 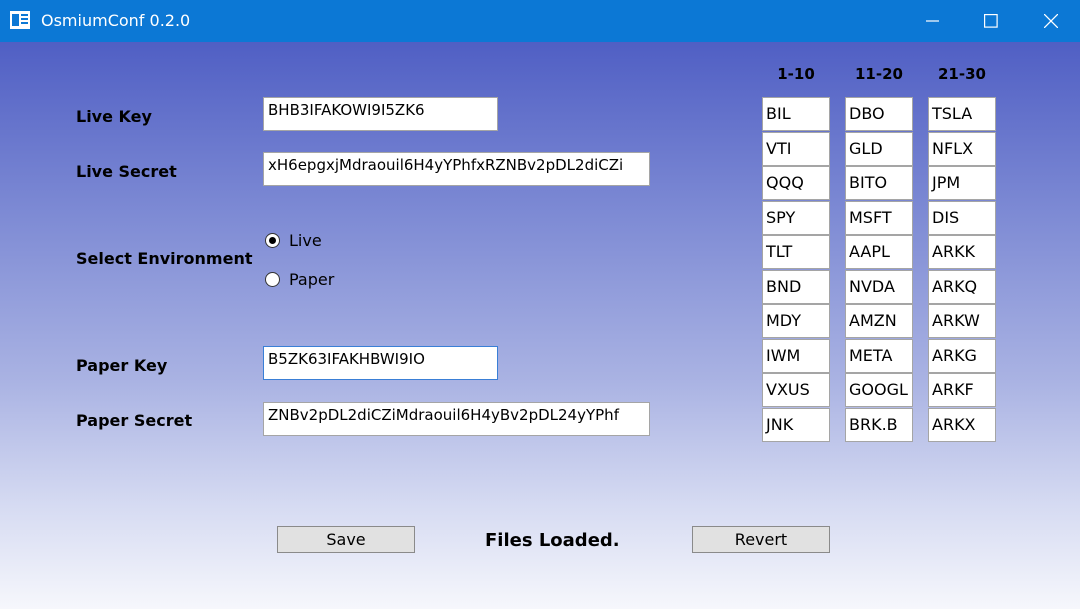 What do you see at coordinates (962, 114) in the screenshot?
I see `ticker-cell: TSLA` at bounding box center [962, 114].